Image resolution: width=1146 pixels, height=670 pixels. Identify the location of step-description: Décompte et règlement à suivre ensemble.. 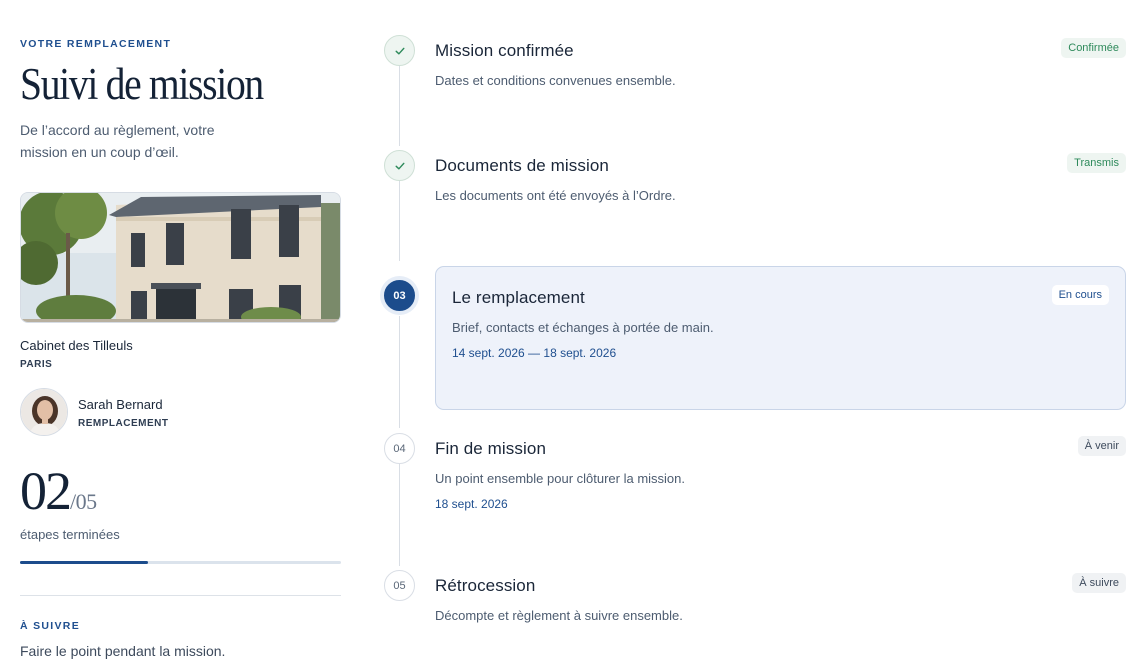
(559, 615).